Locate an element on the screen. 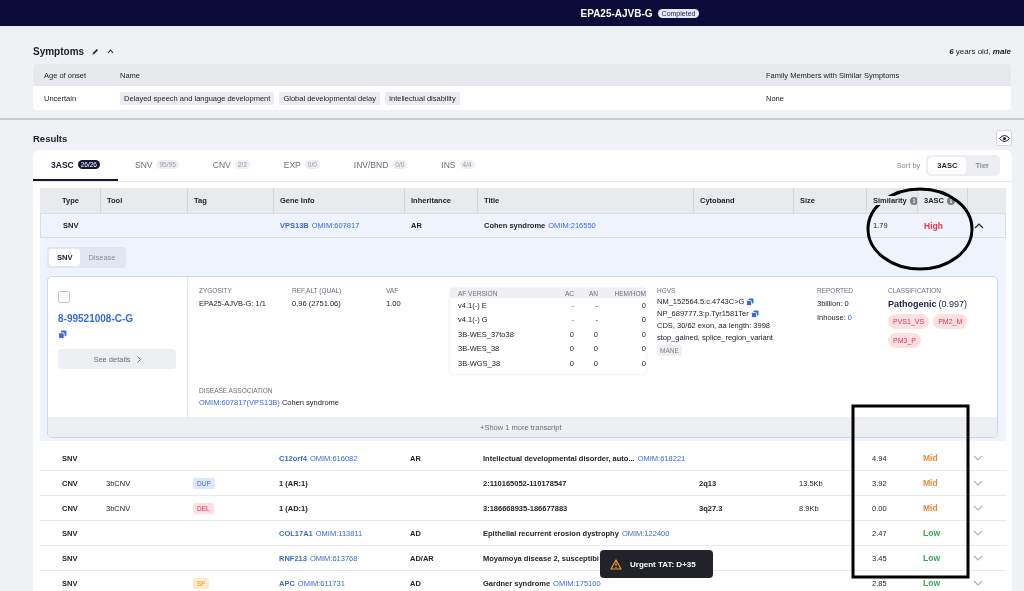 Image resolution: width=1024 pixels, height=591 pixels. checkbox is located at coordinates (64, 297).